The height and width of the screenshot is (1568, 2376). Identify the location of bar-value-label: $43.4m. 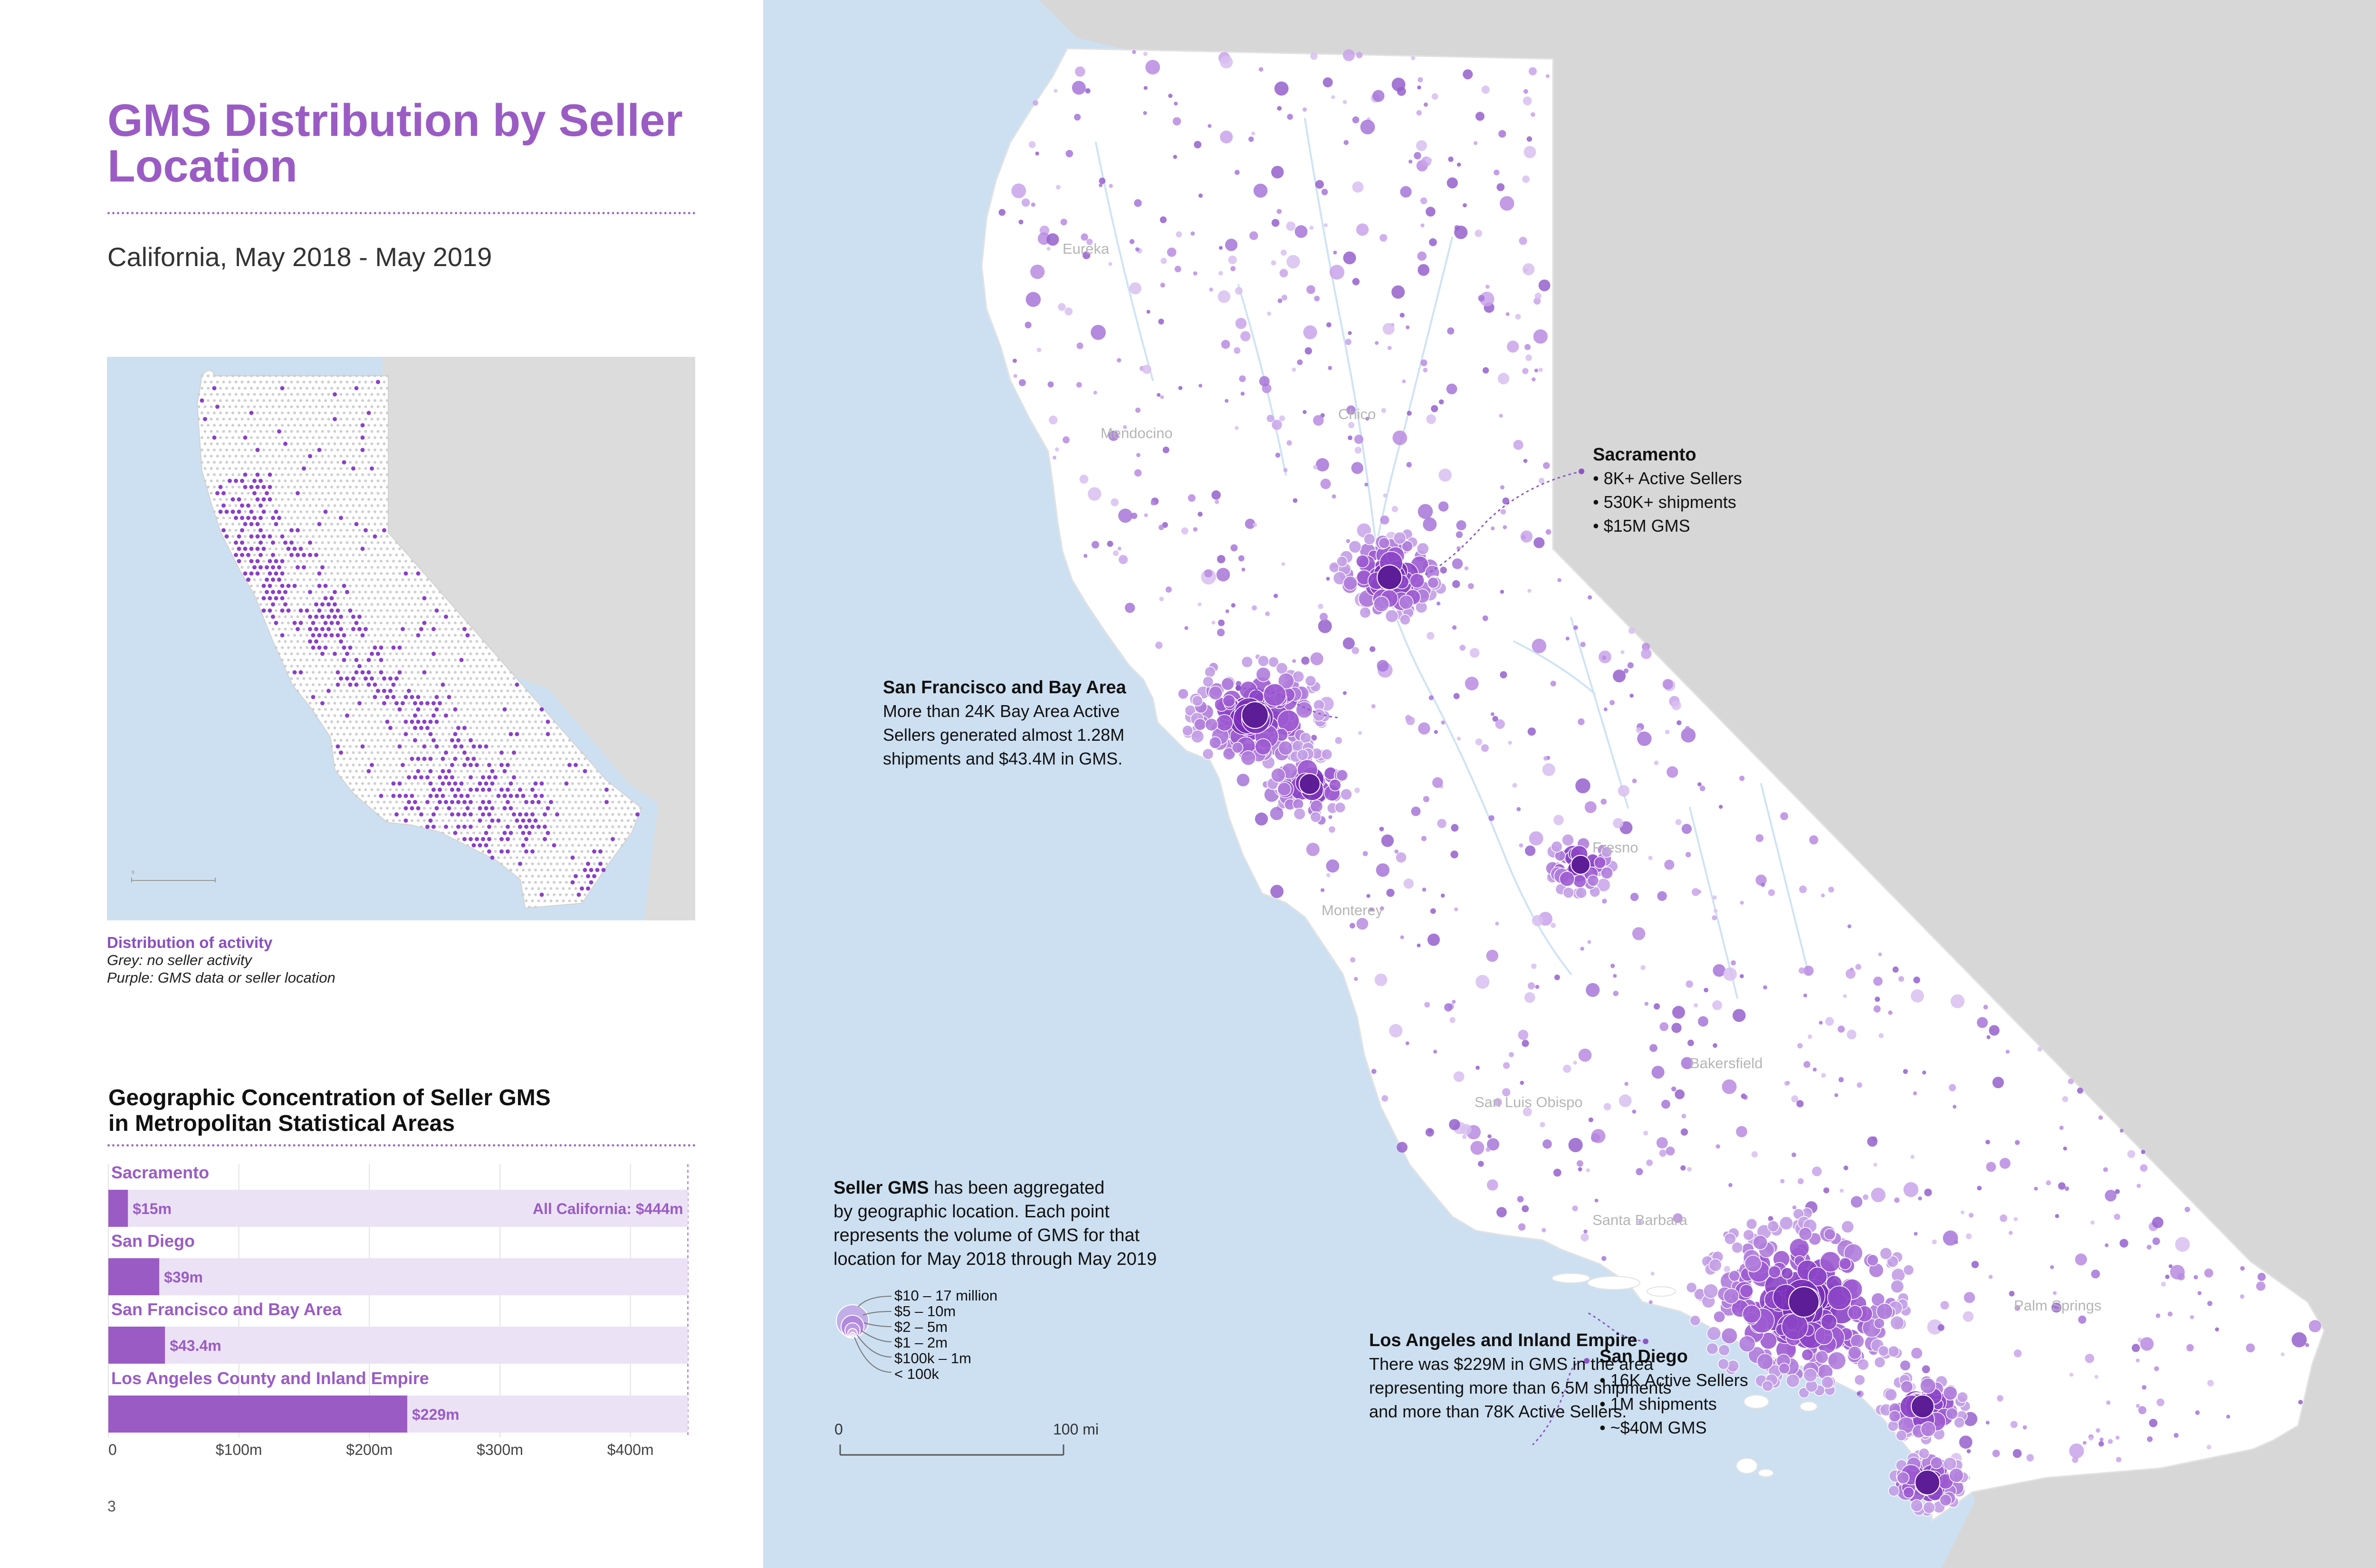
(195, 1346).